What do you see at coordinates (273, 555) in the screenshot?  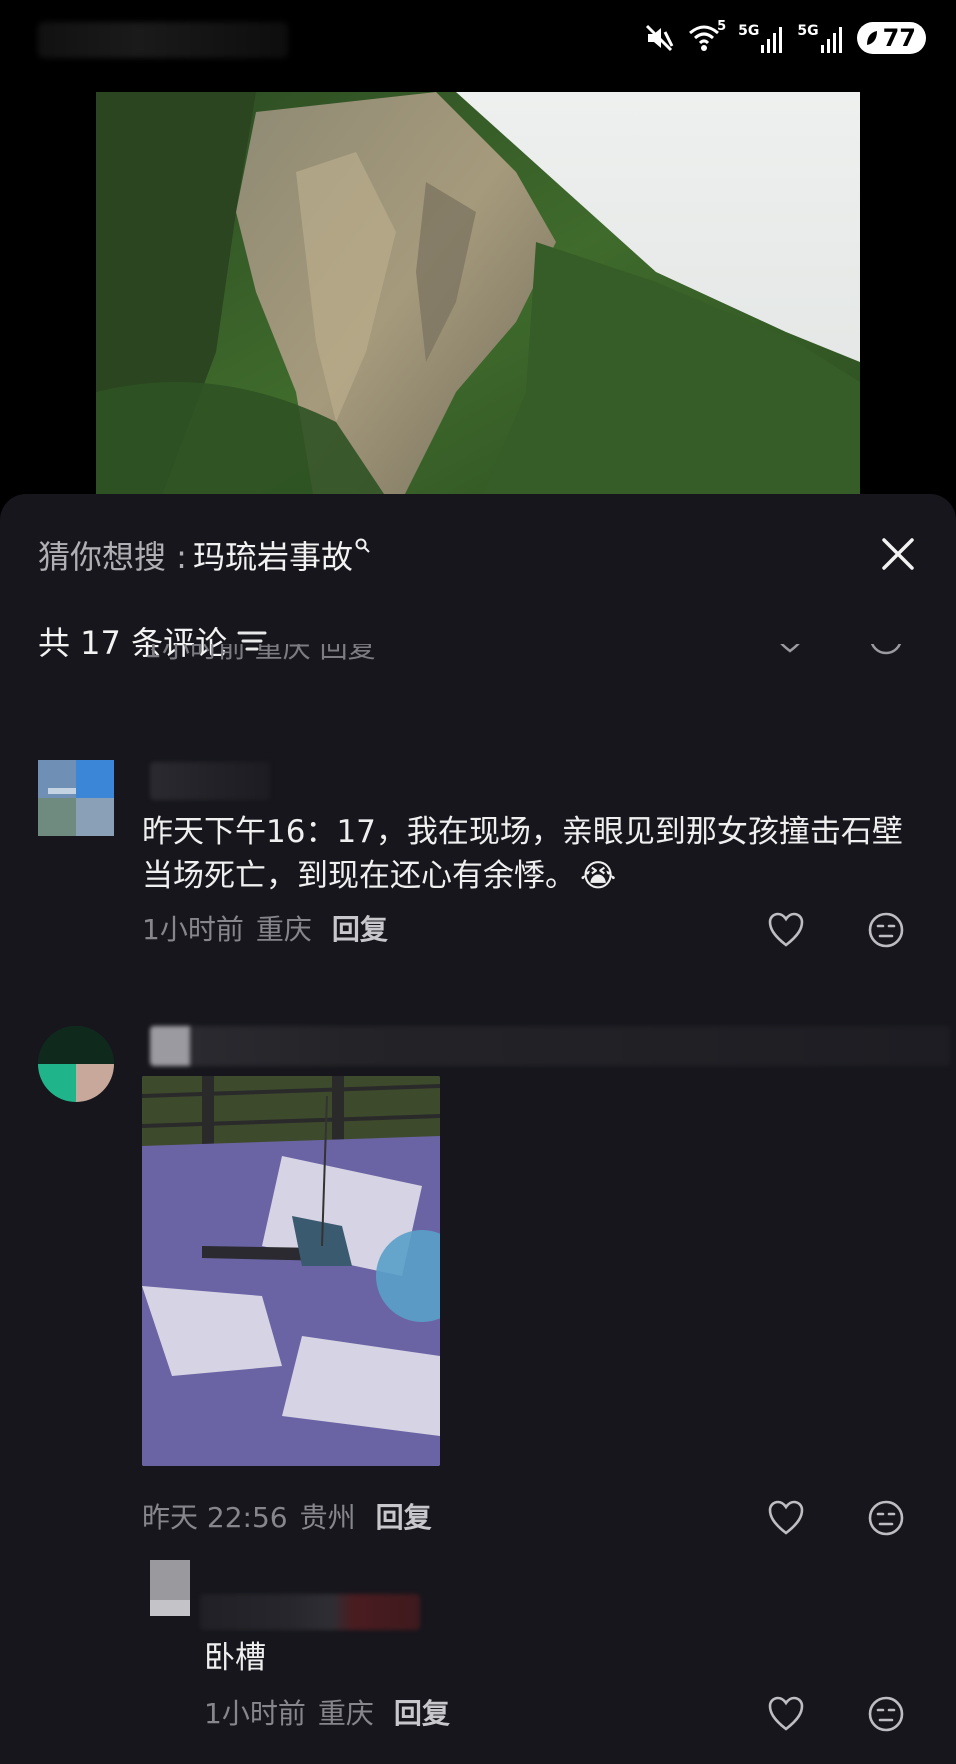 I see `suggestion-query: 玛琉岩事故` at bounding box center [273, 555].